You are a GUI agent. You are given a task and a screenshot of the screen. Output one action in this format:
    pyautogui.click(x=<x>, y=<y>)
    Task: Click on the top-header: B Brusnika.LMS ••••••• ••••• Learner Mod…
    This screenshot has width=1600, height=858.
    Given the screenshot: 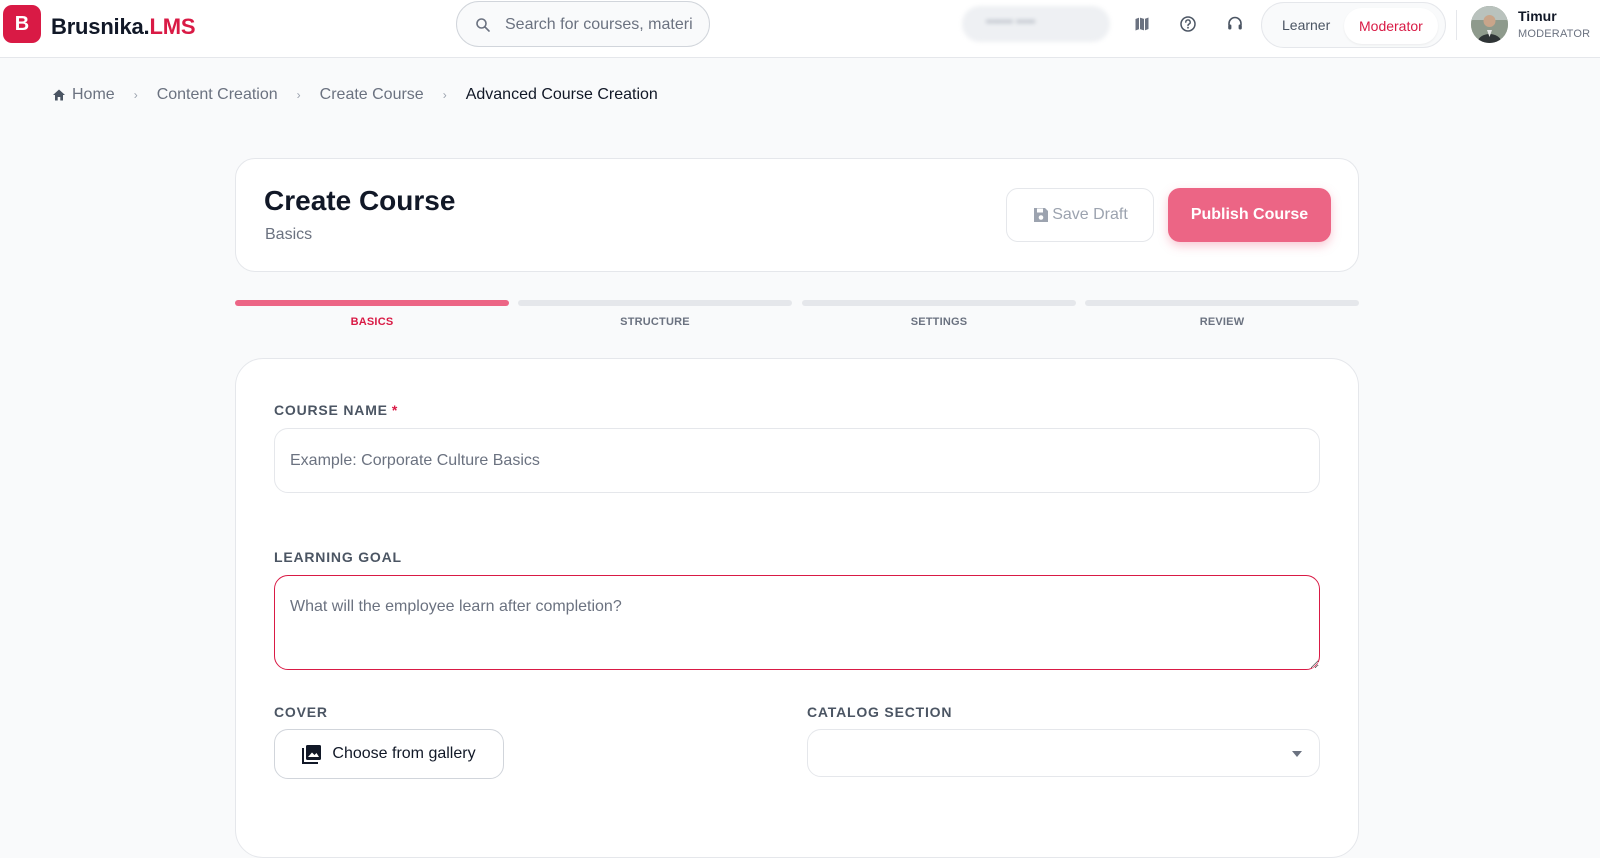 What is the action you would take?
    pyautogui.click(x=800, y=29)
    